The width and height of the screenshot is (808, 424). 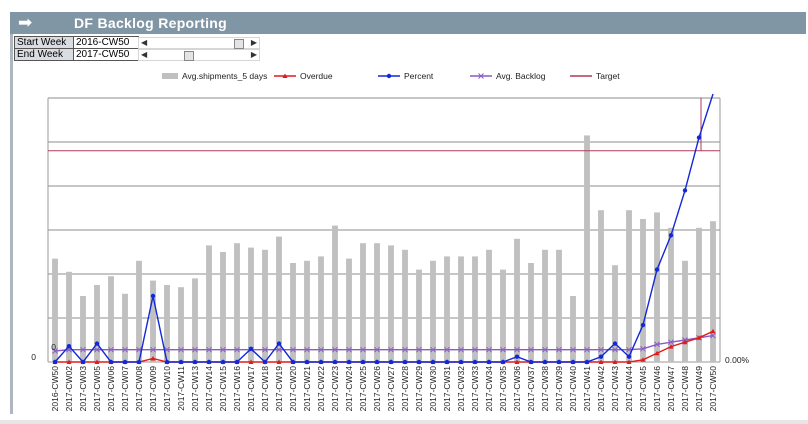 I want to click on right-arrow-icon: ➡, so click(x=25, y=23).